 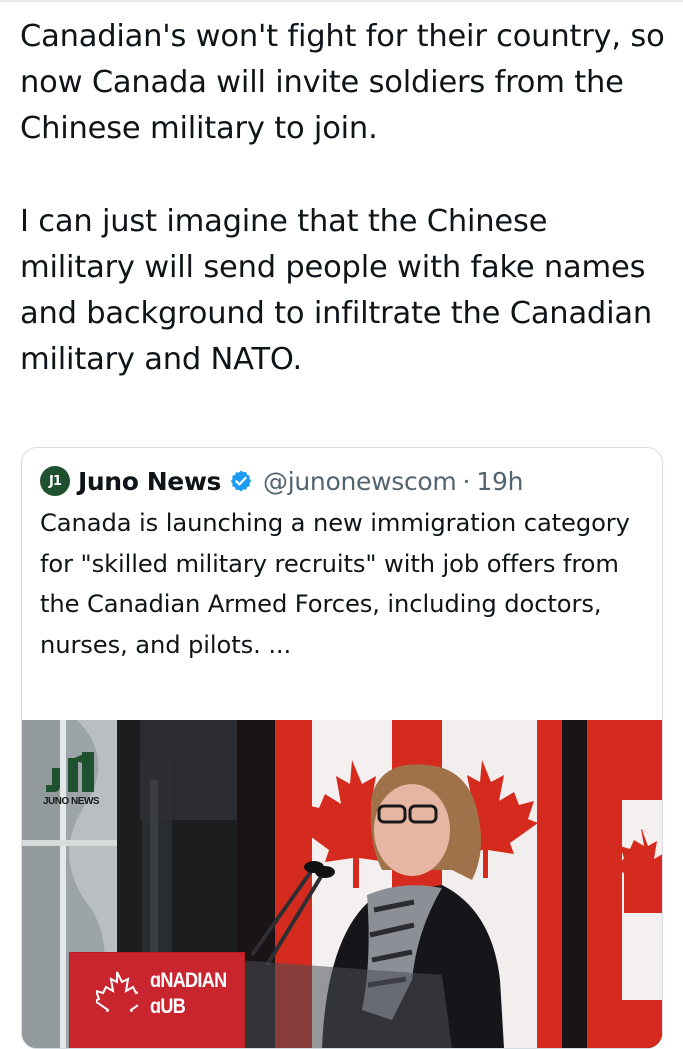 I want to click on podium-sign-line-1: ɑNADIAN, so click(x=188, y=980).